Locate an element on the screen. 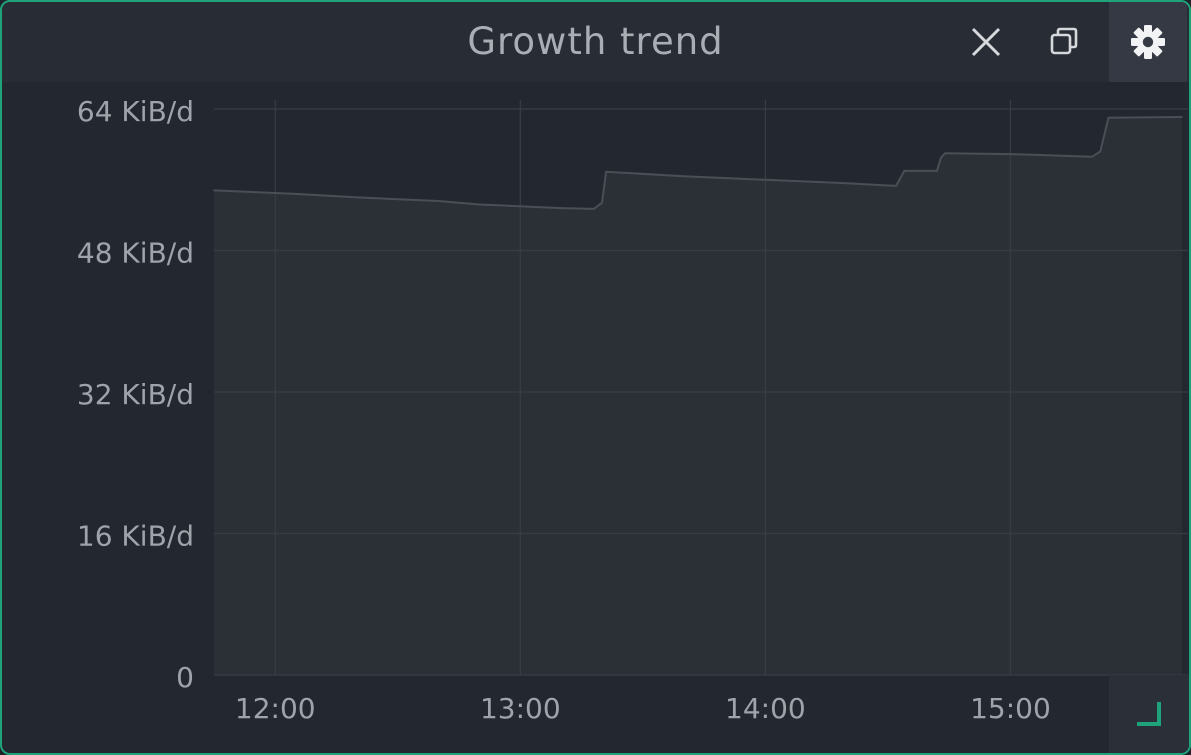 Image resolution: width=1191 pixels, height=755 pixels. y-tick-label: 48 KiB/d is located at coordinates (135, 253).